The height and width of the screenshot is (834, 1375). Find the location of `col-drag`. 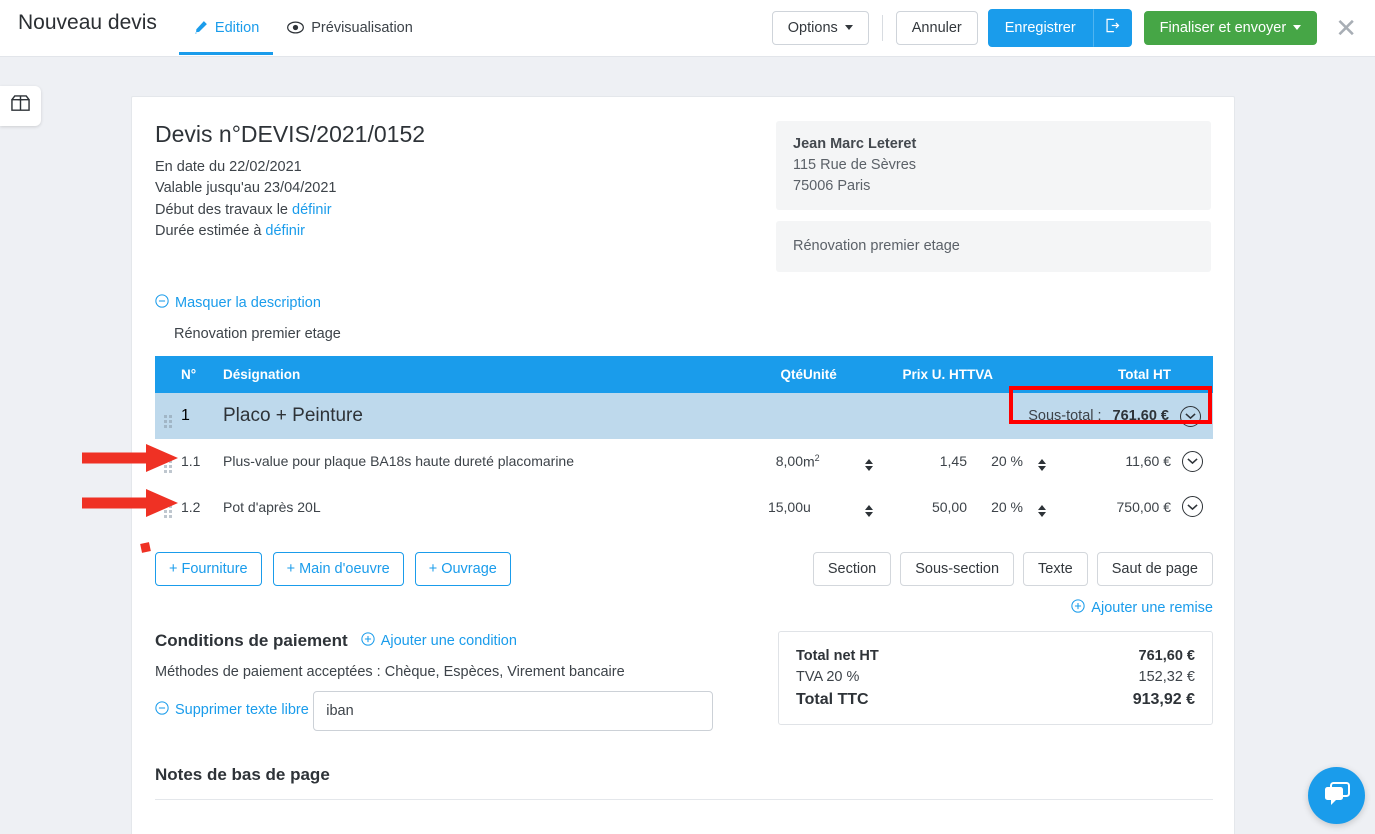

col-drag is located at coordinates (168, 374).